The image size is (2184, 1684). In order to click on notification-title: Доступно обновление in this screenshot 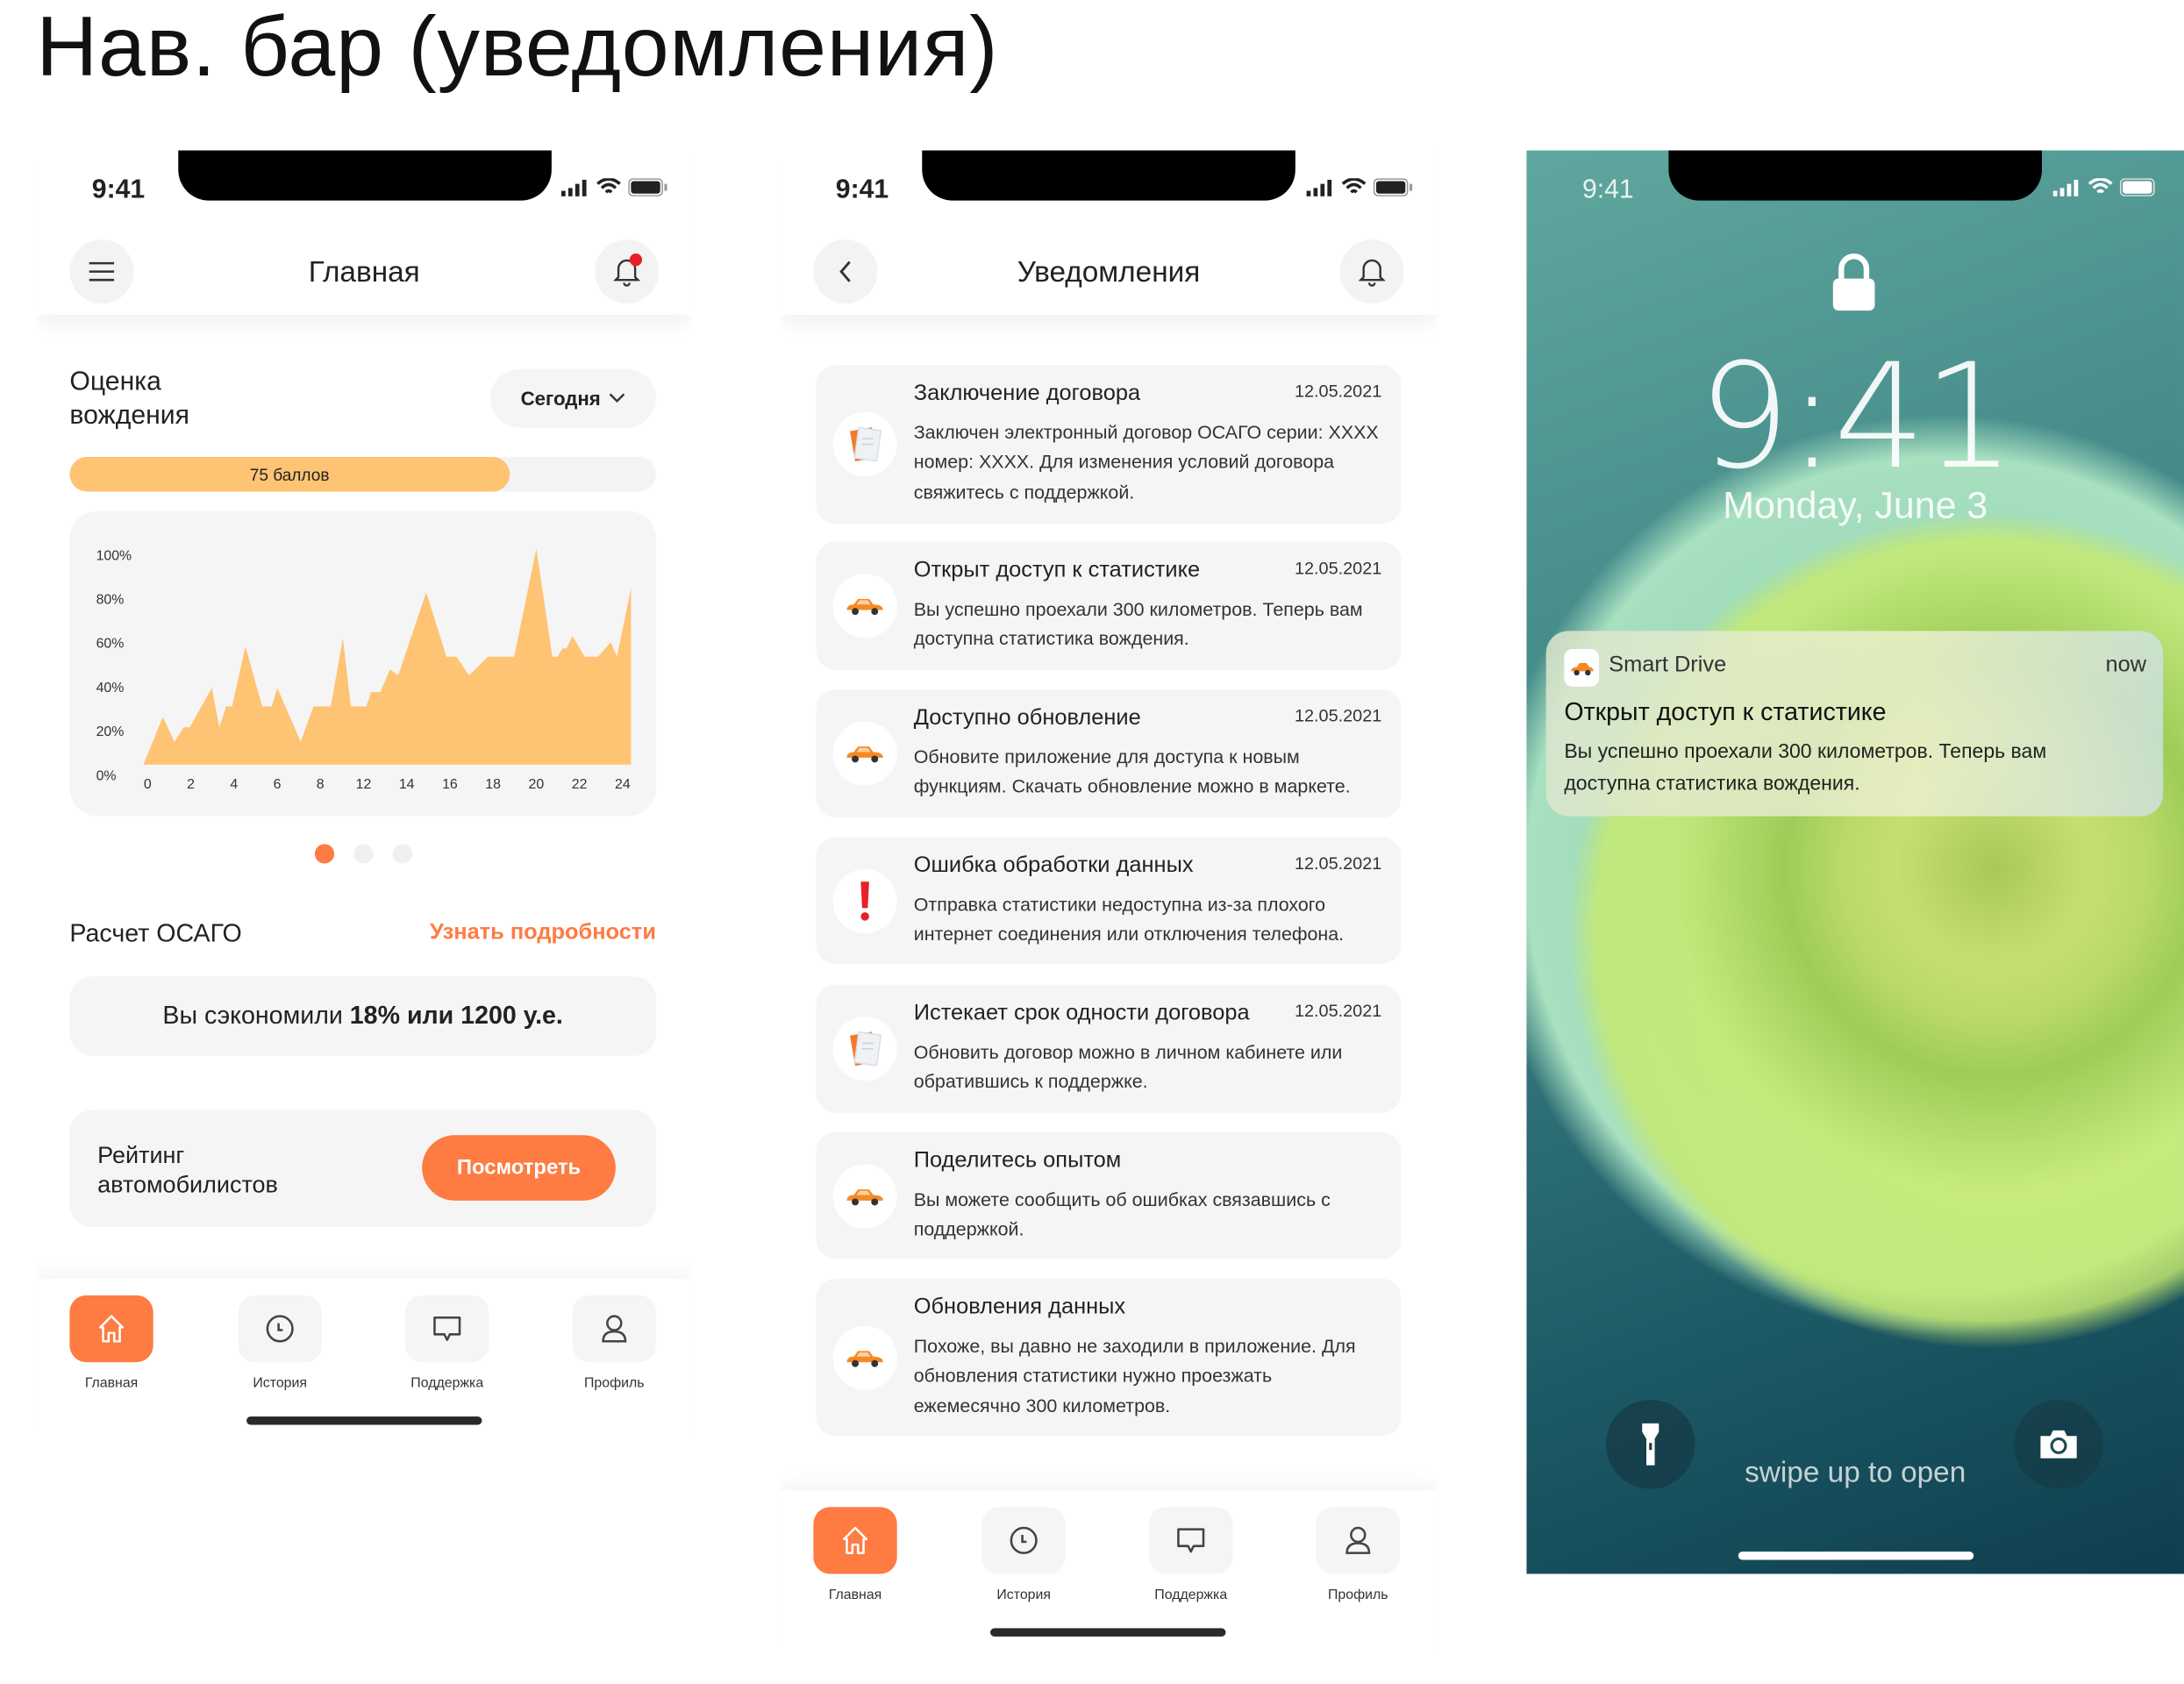, I will do `click(1027, 718)`.